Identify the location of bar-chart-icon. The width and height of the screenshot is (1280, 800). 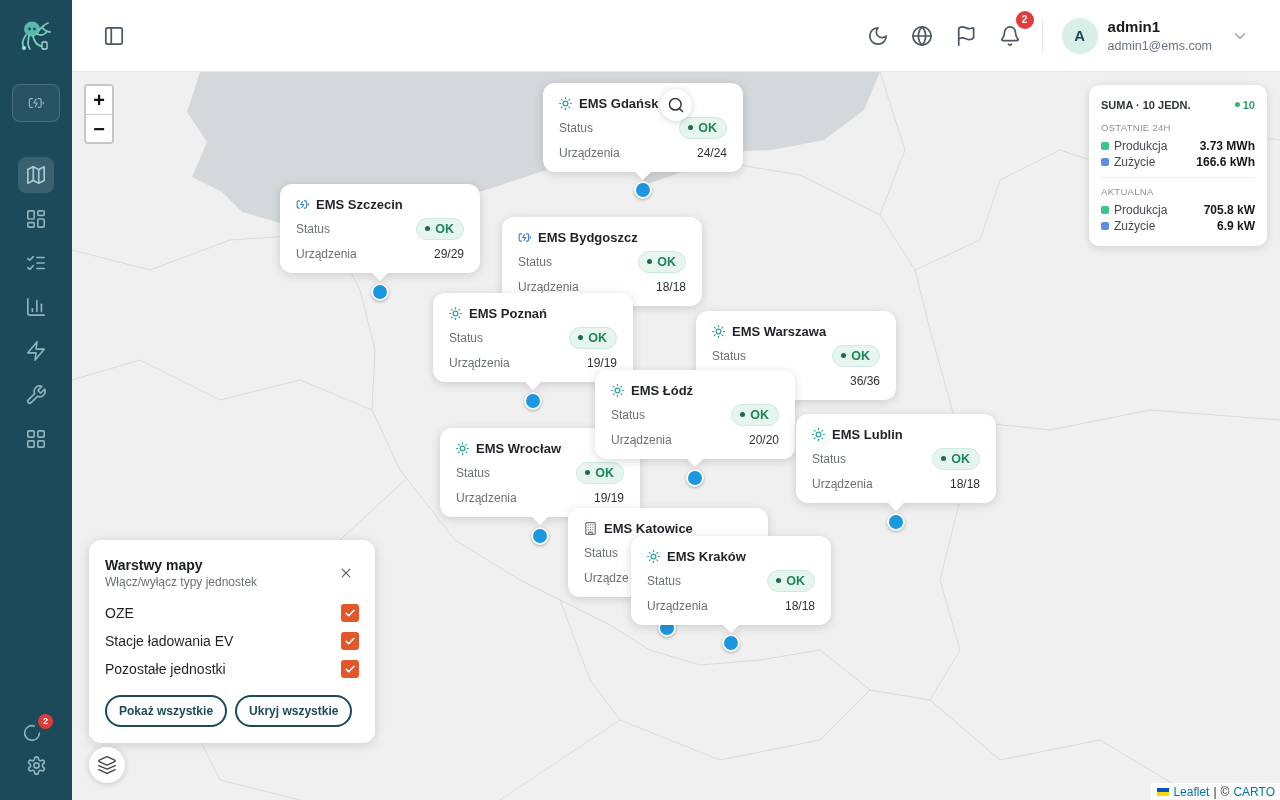
(36, 307).